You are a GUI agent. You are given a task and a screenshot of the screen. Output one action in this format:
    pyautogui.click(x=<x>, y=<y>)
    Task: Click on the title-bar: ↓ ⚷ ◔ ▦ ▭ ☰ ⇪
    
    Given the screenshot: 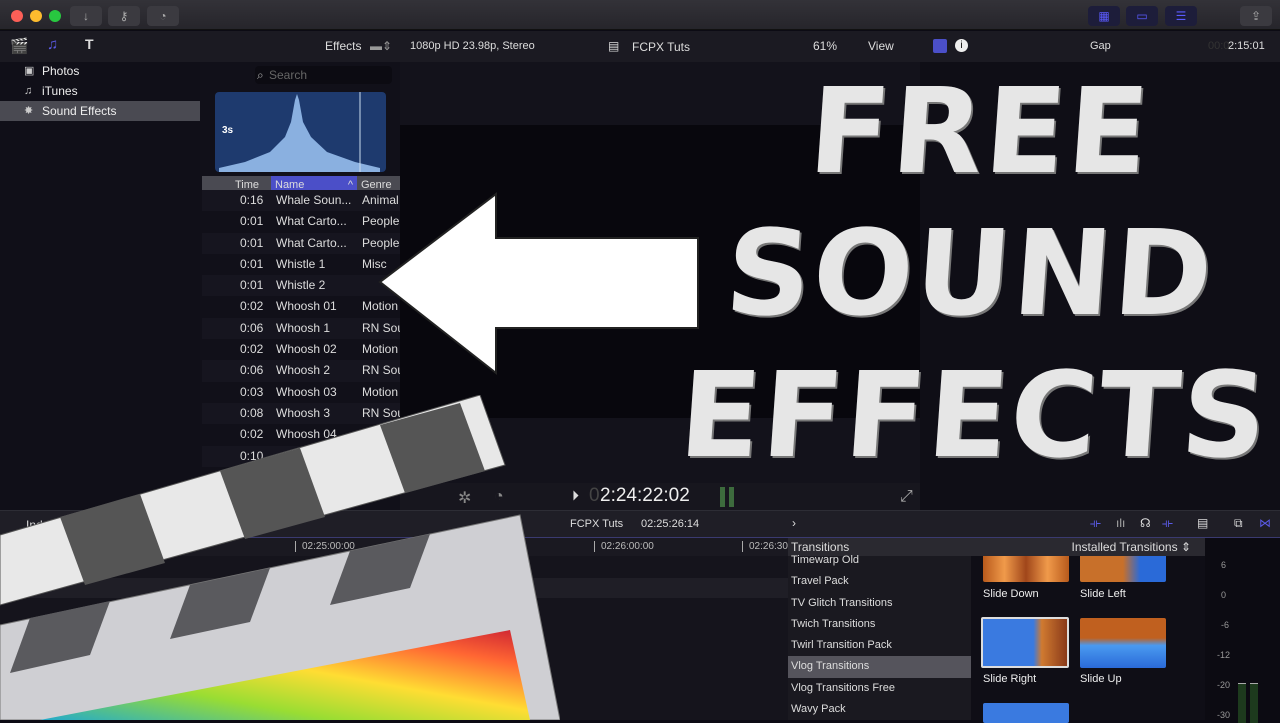 What is the action you would take?
    pyautogui.click(x=640, y=15)
    